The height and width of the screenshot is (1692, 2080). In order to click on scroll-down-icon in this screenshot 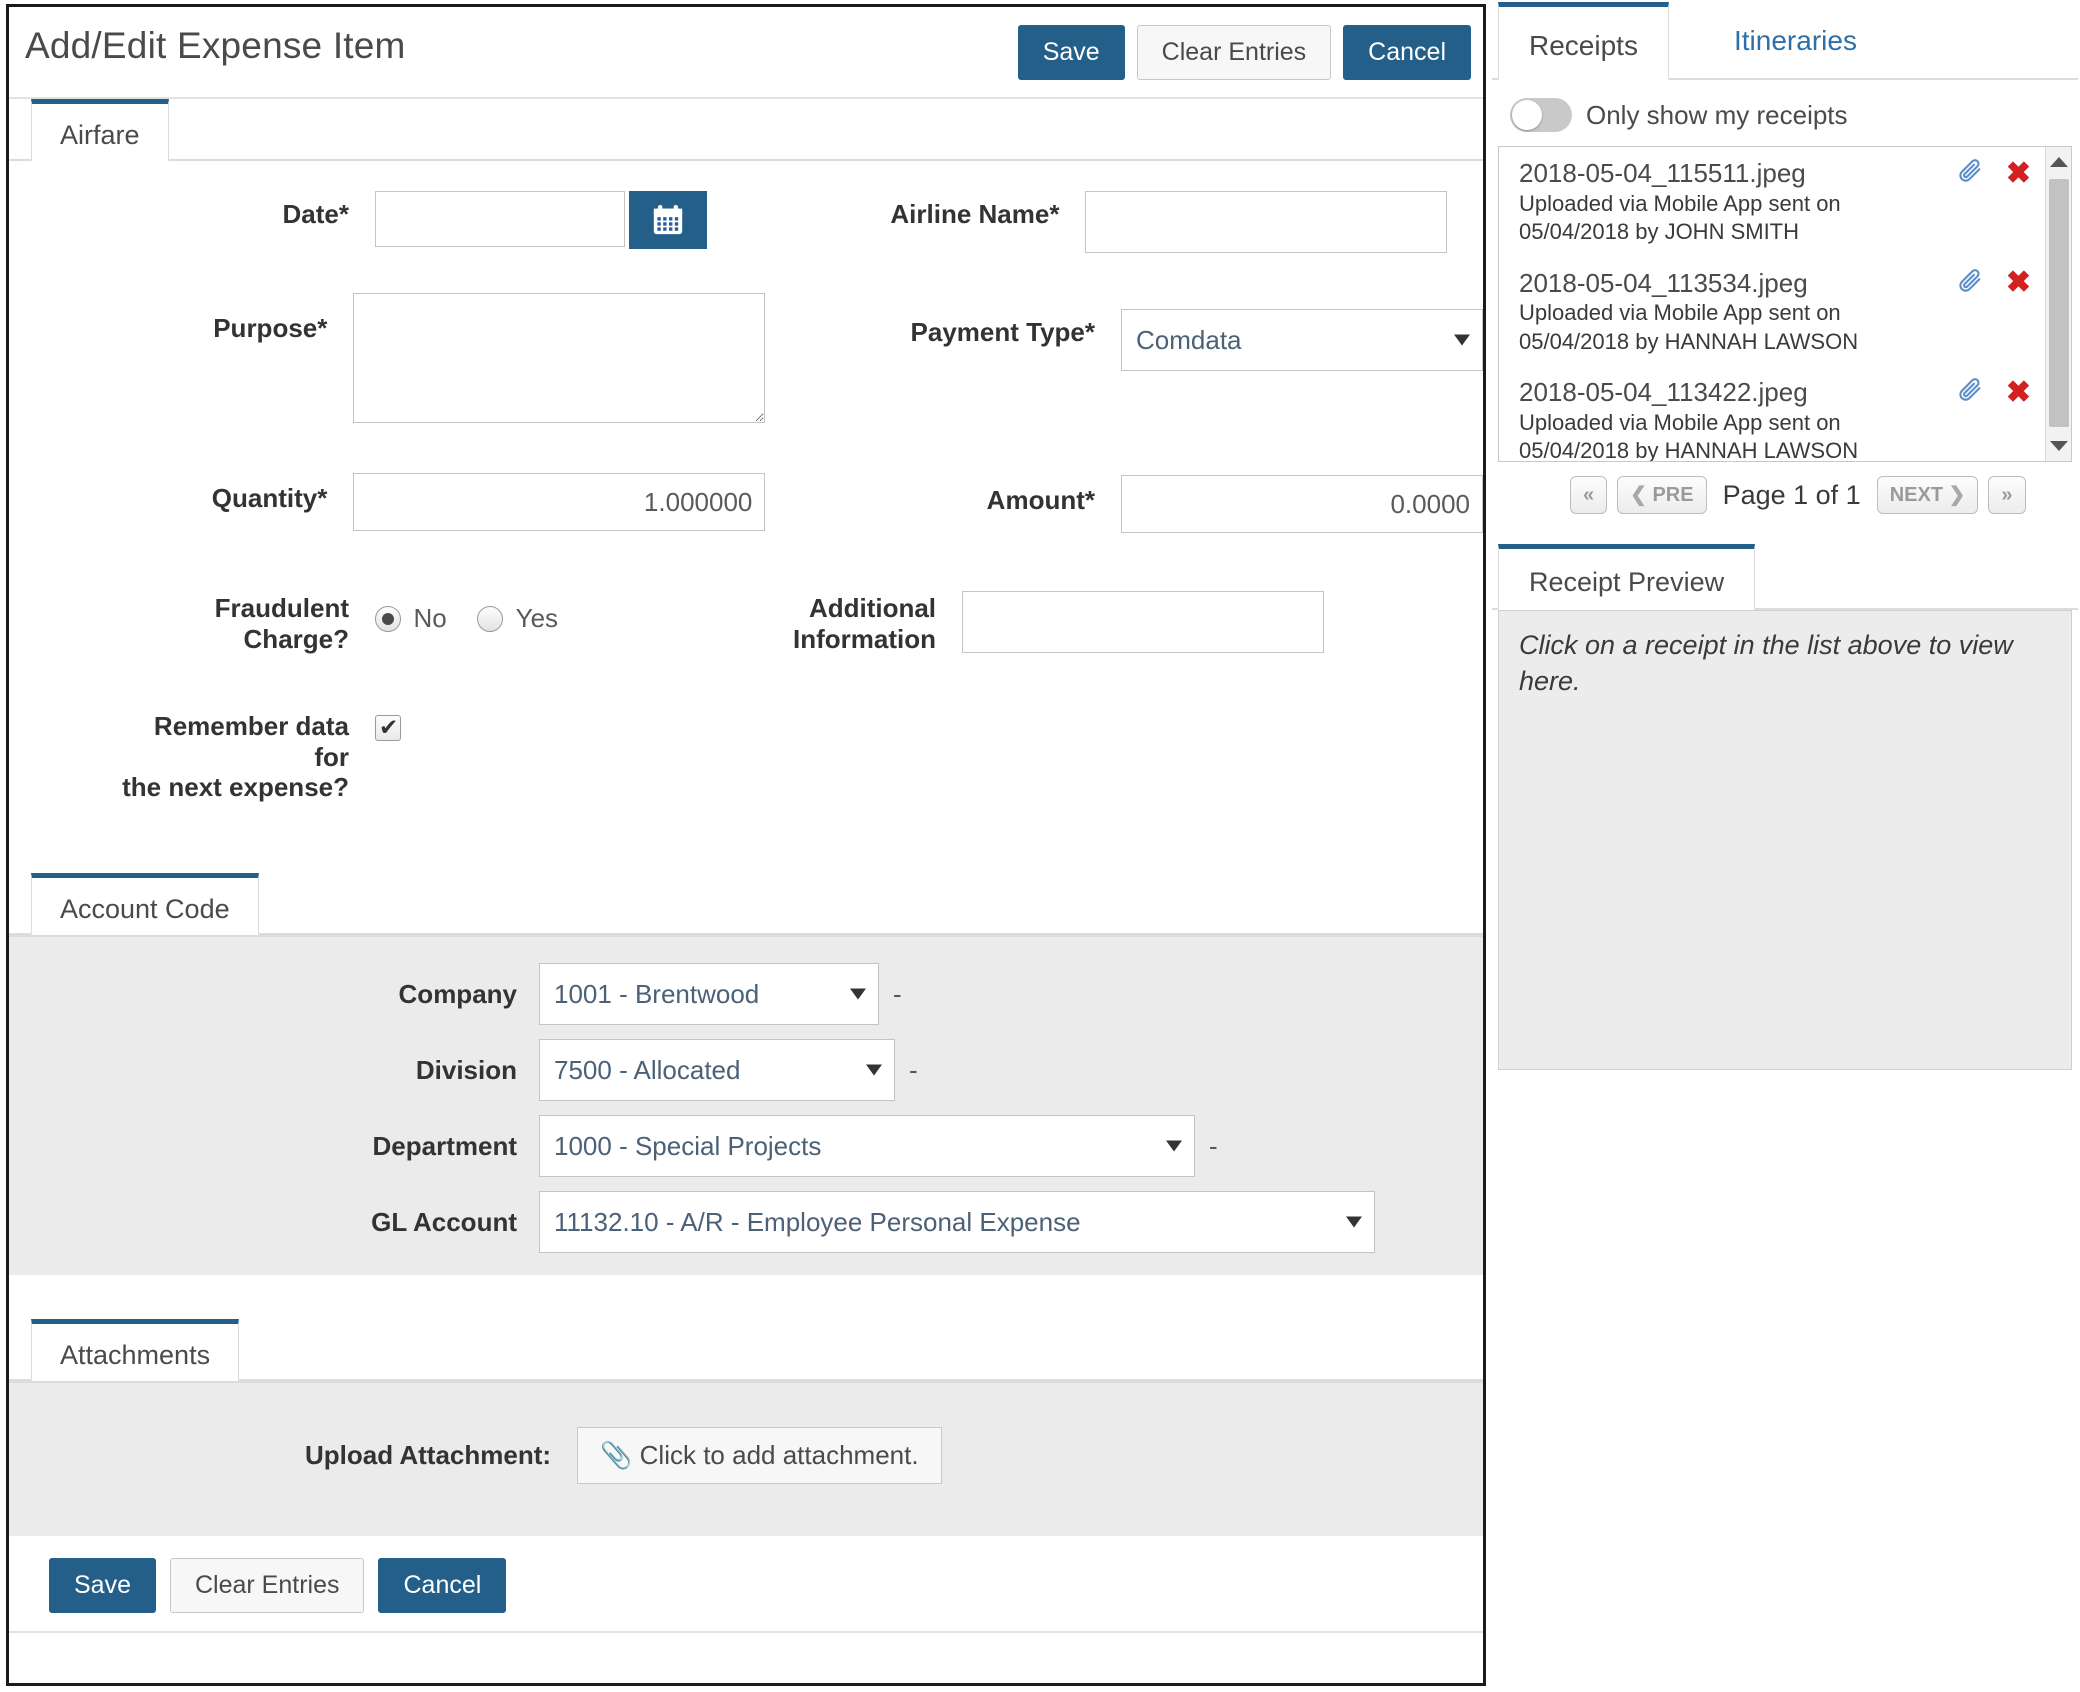, I will do `click(2058, 446)`.